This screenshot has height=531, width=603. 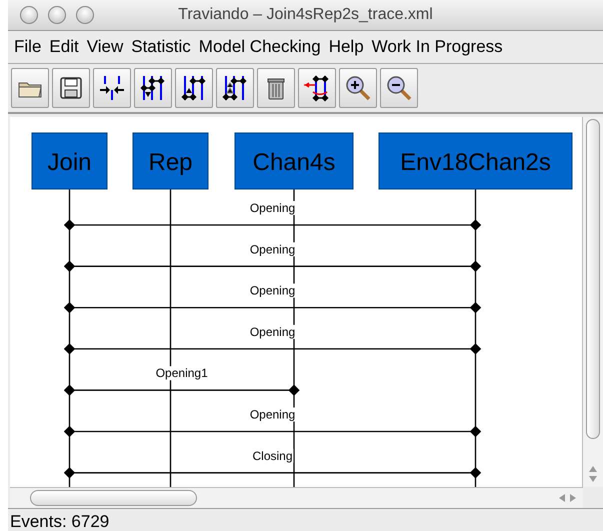 I want to click on zoom-out-icon, so click(x=399, y=88).